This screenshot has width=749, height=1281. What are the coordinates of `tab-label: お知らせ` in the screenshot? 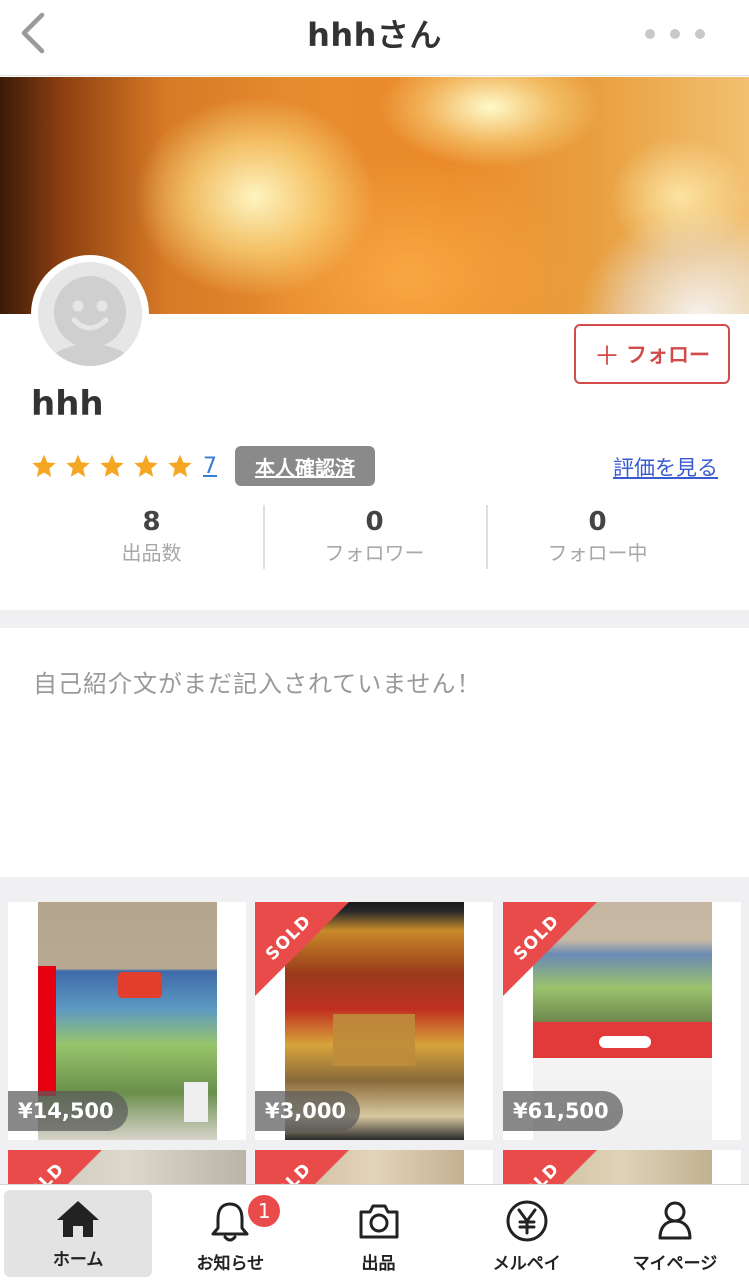 It's located at (230, 1264).